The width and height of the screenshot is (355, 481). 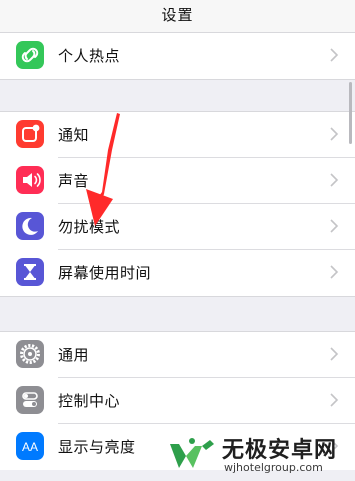 What do you see at coordinates (74, 181) in the screenshot?
I see `row-label: 声音` at bounding box center [74, 181].